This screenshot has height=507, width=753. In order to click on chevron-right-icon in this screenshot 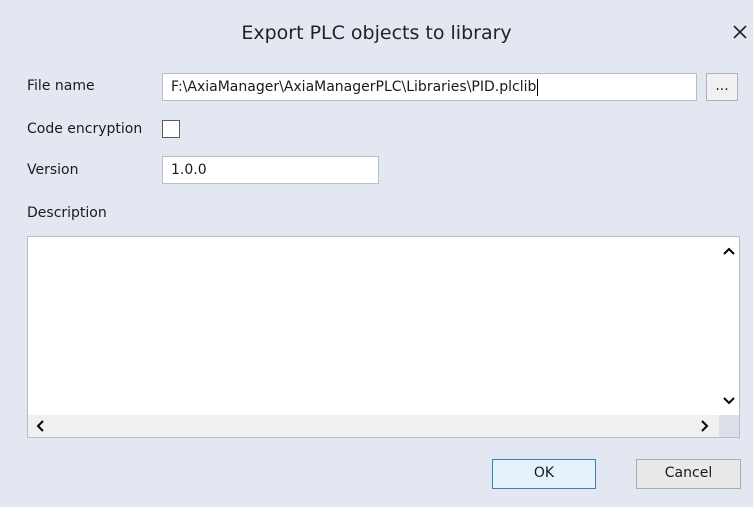, I will do `click(705, 426)`.